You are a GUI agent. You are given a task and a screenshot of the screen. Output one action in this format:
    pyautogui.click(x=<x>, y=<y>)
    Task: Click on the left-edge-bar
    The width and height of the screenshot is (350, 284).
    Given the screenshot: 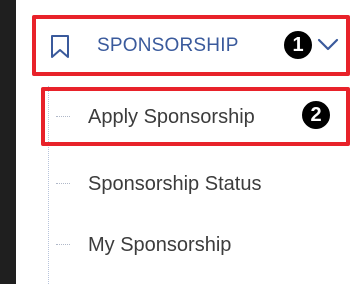 What is the action you would take?
    pyautogui.click(x=8, y=142)
    